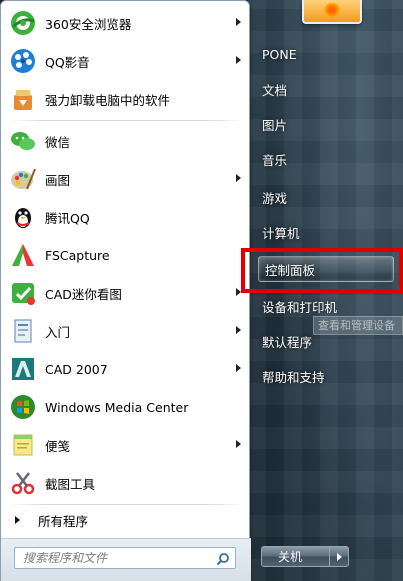 The width and height of the screenshot is (403, 581). Describe the element at coordinates (110, 558) in the screenshot. I see `search-input` at that location.